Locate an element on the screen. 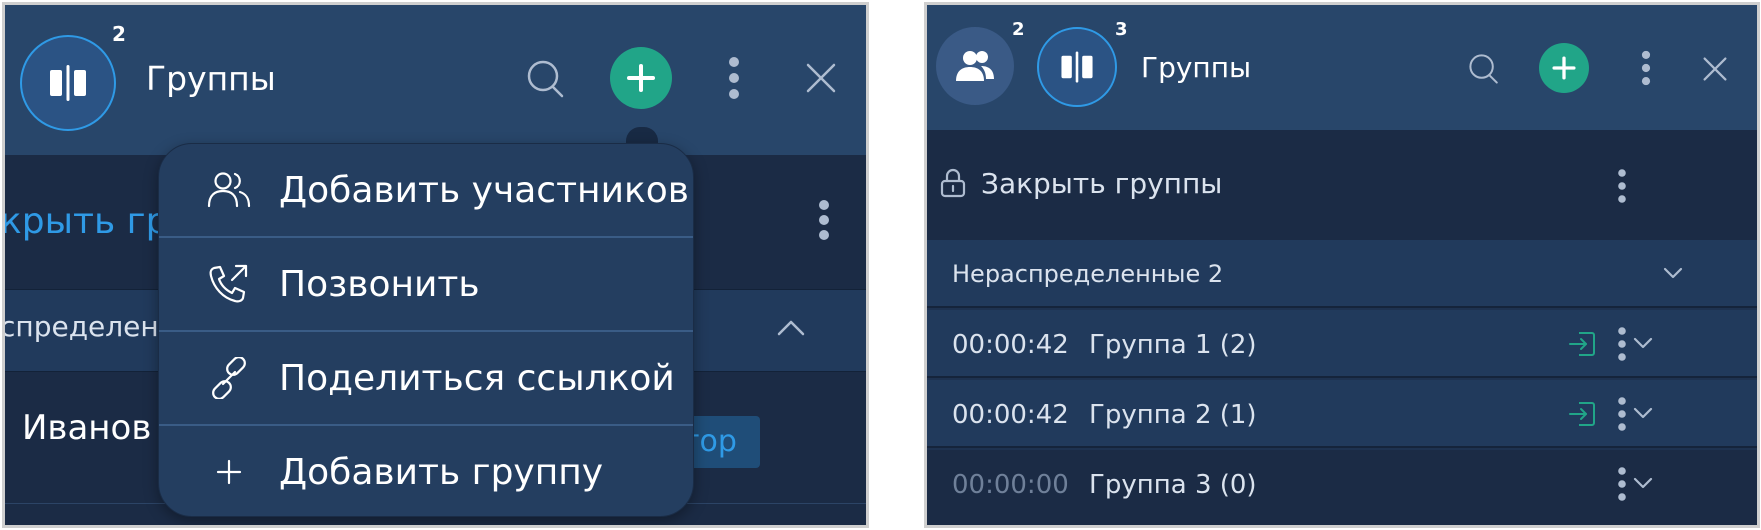 Image resolution: width=1761 pixels, height=530 pixels. collapse-button is located at coordinates (791, 327).